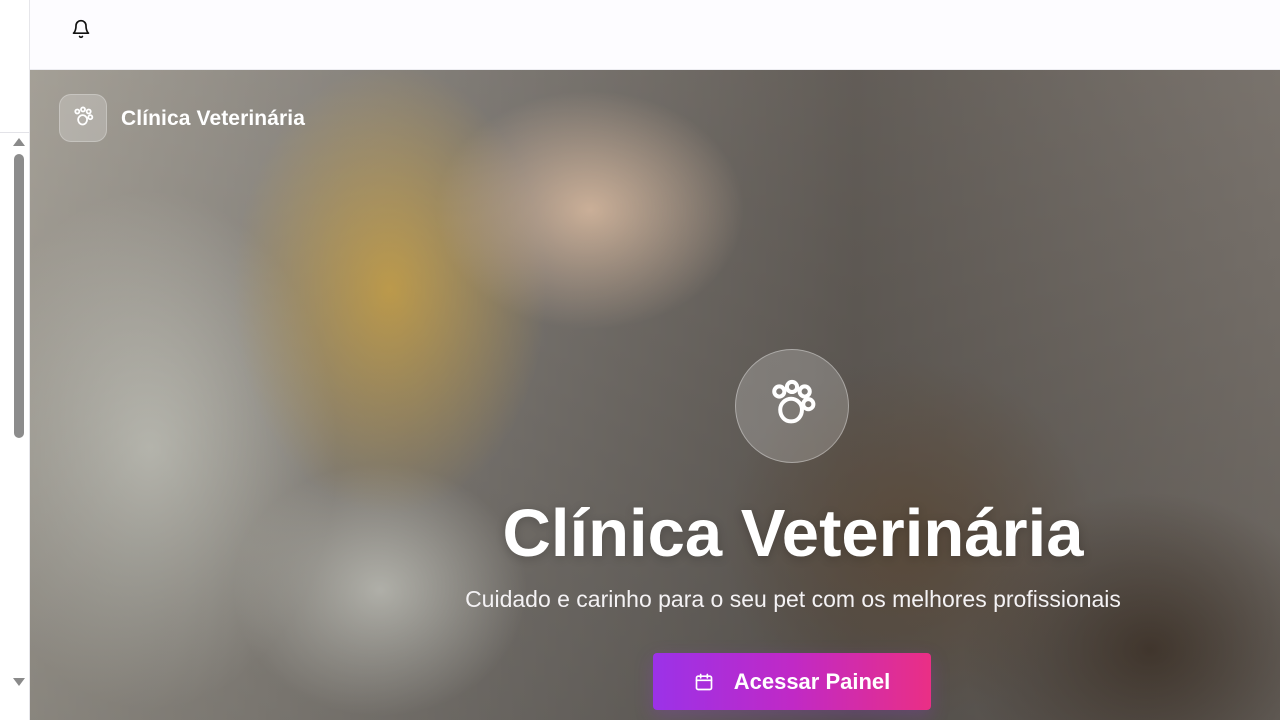 This screenshot has height=720, width=1280. What do you see at coordinates (704, 682) in the screenshot?
I see `calendar-icon` at bounding box center [704, 682].